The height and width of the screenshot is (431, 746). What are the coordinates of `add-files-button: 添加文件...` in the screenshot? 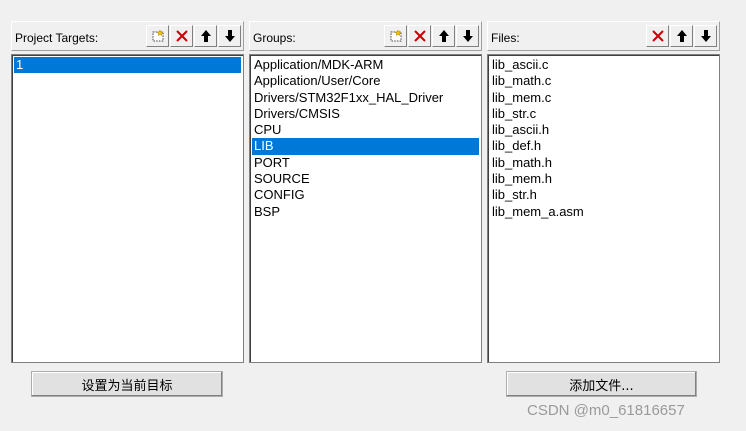 It's located at (601, 384).